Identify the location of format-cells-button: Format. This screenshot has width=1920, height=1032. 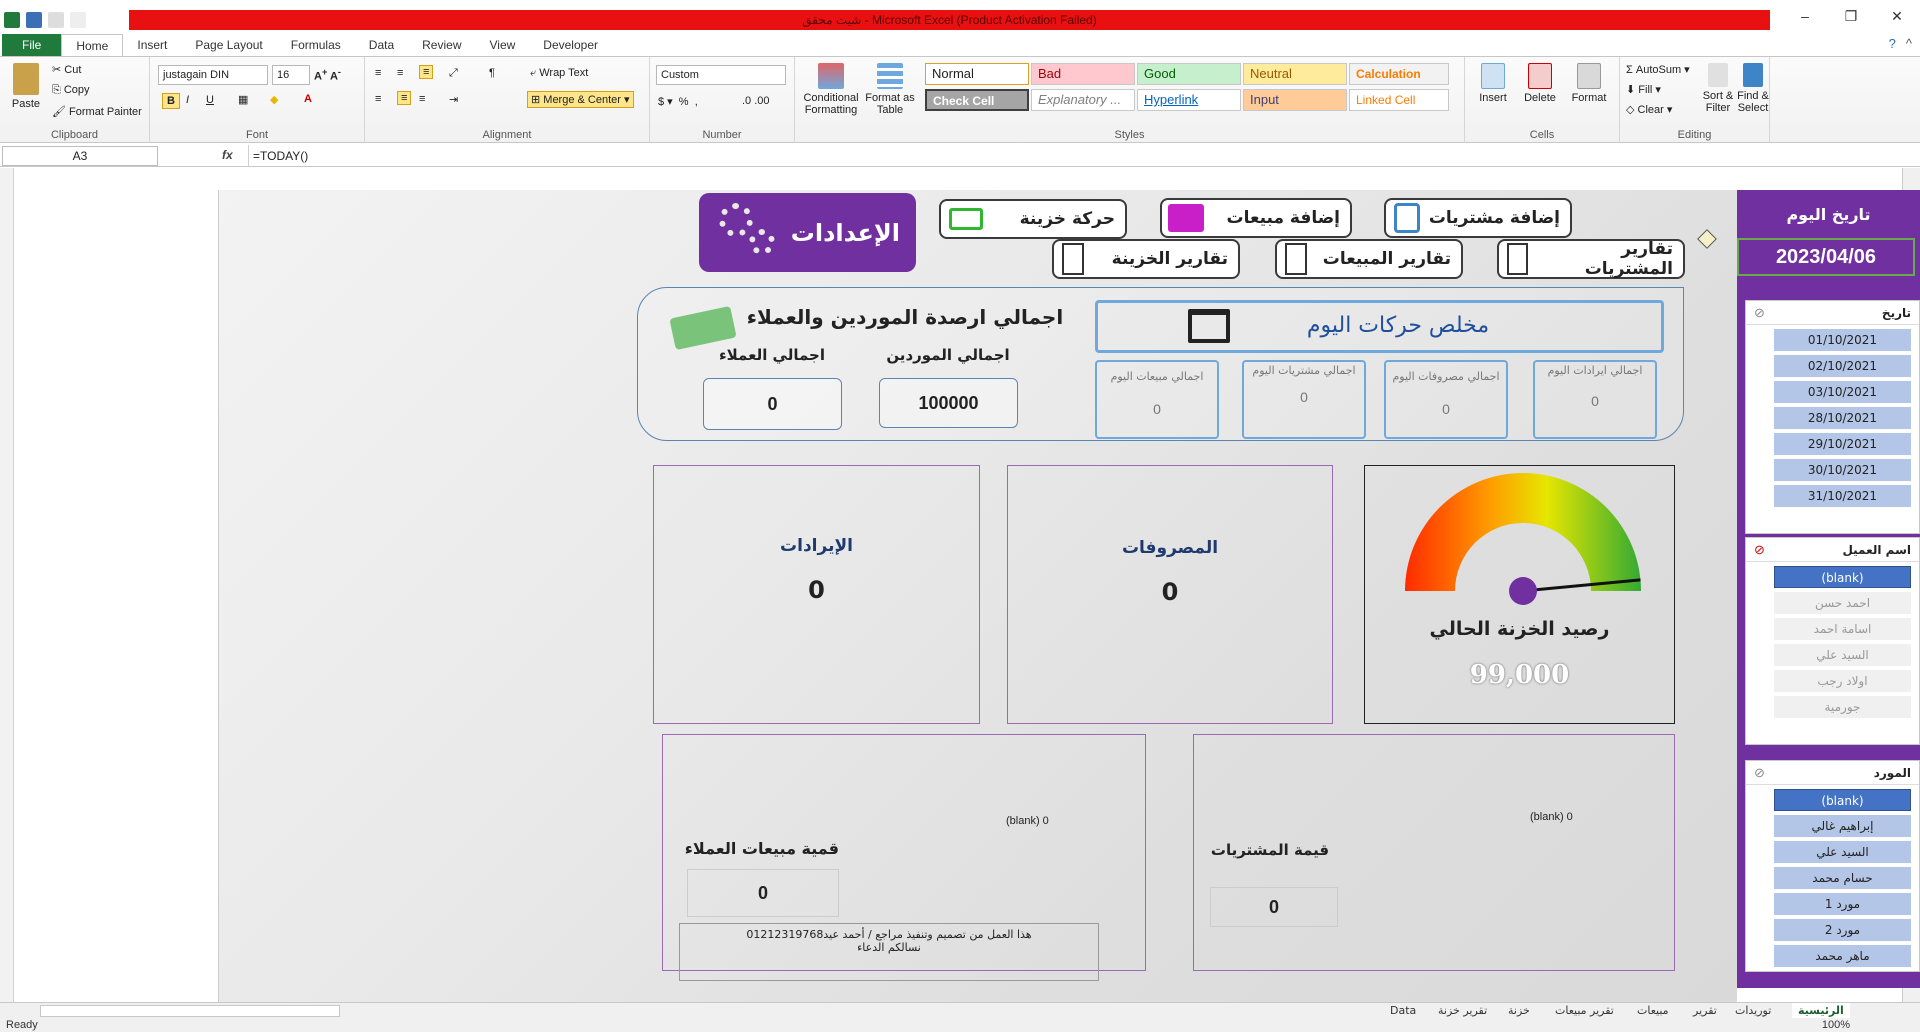
(1589, 83).